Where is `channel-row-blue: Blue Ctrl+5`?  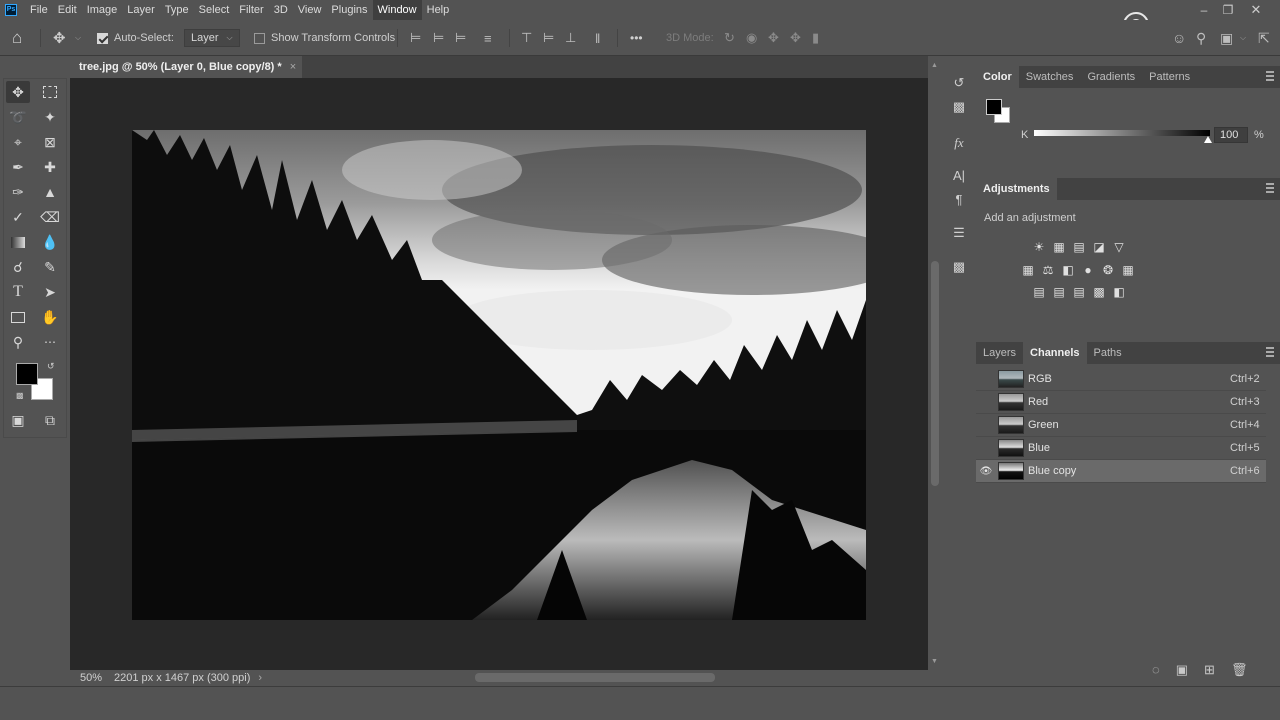
channel-row-blue: Blue Ctrl+5 is located at coordinates (1121, 448).